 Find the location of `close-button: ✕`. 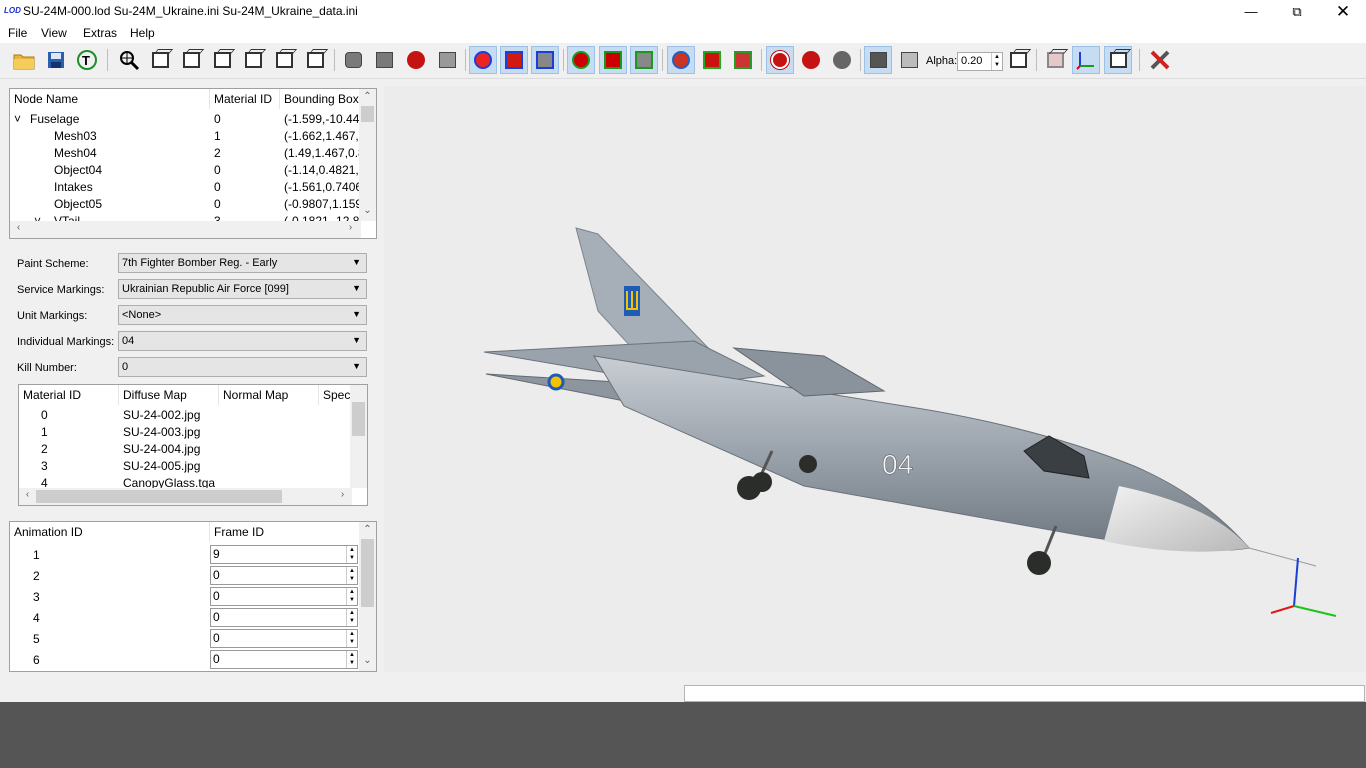

close-button: ✕ is located at coordinates (1343, 11).